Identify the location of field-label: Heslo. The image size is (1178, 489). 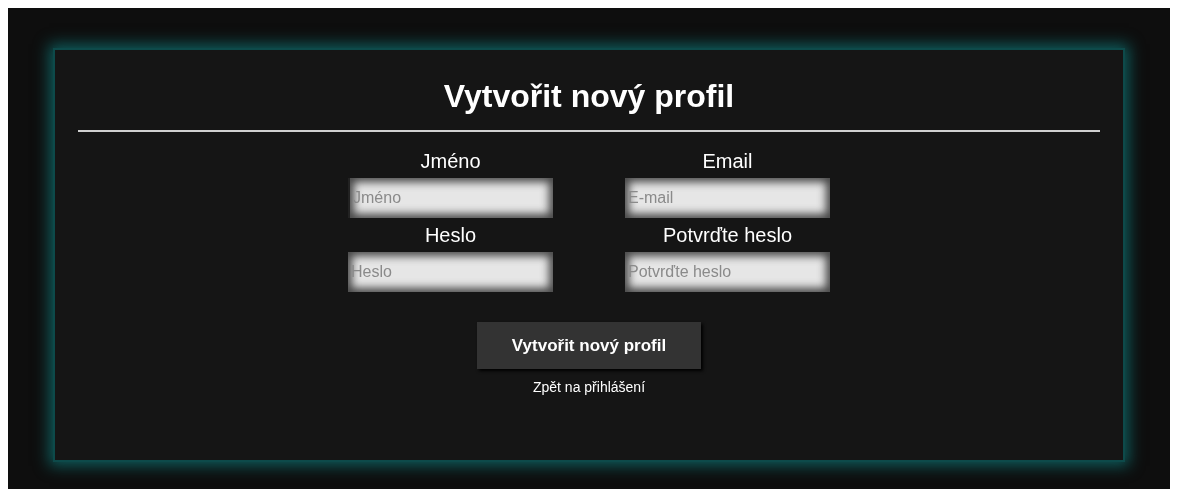
(450, 235).